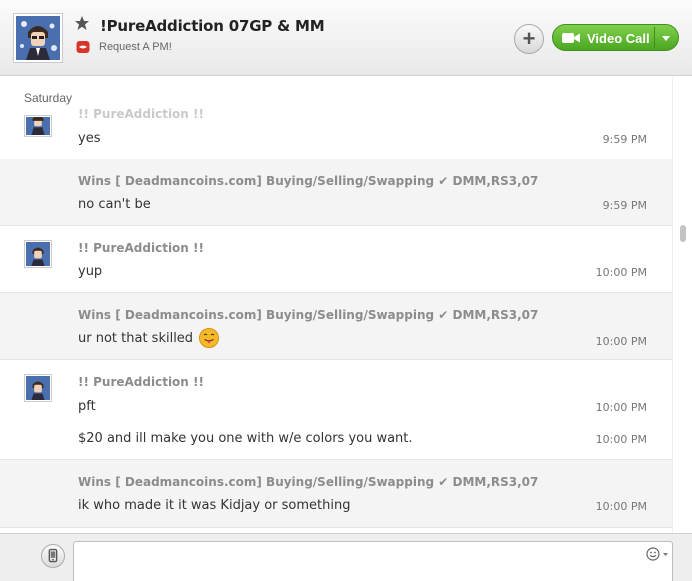  Describe the element at coordinates (659, 554) in the screenshot. I see `smiley-icon` at that location.